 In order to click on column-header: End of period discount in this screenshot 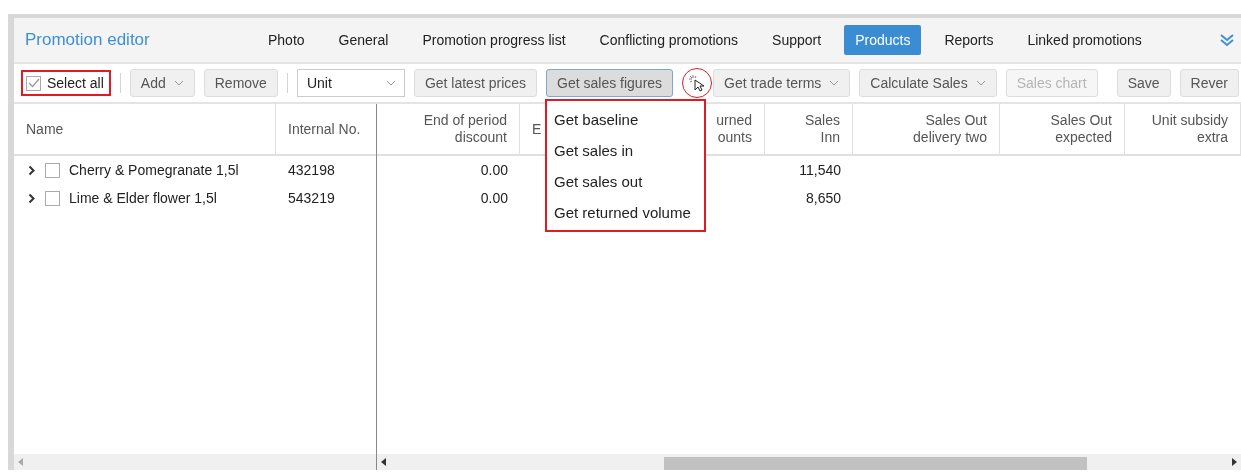, I will do `click(448, 129)`.